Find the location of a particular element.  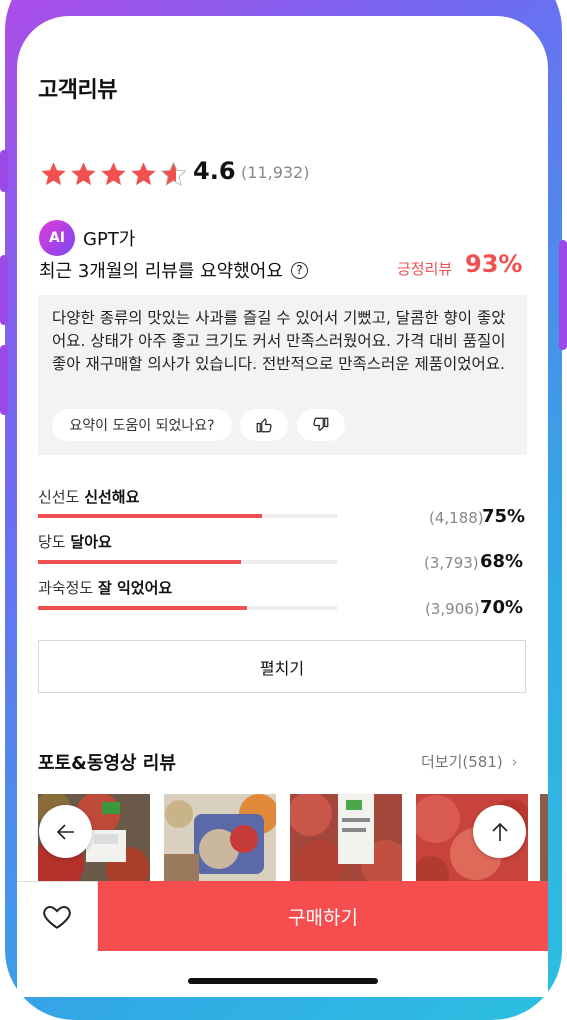

star-rating is located at coordinates (113, 174).